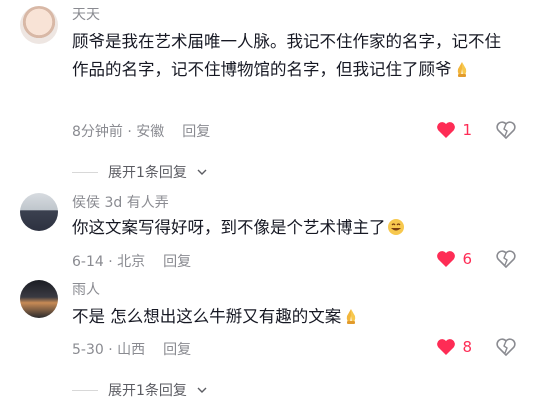 The height and width of the screenshot is (406, 536). I want to click on like-count: 1, so click(467, 130).